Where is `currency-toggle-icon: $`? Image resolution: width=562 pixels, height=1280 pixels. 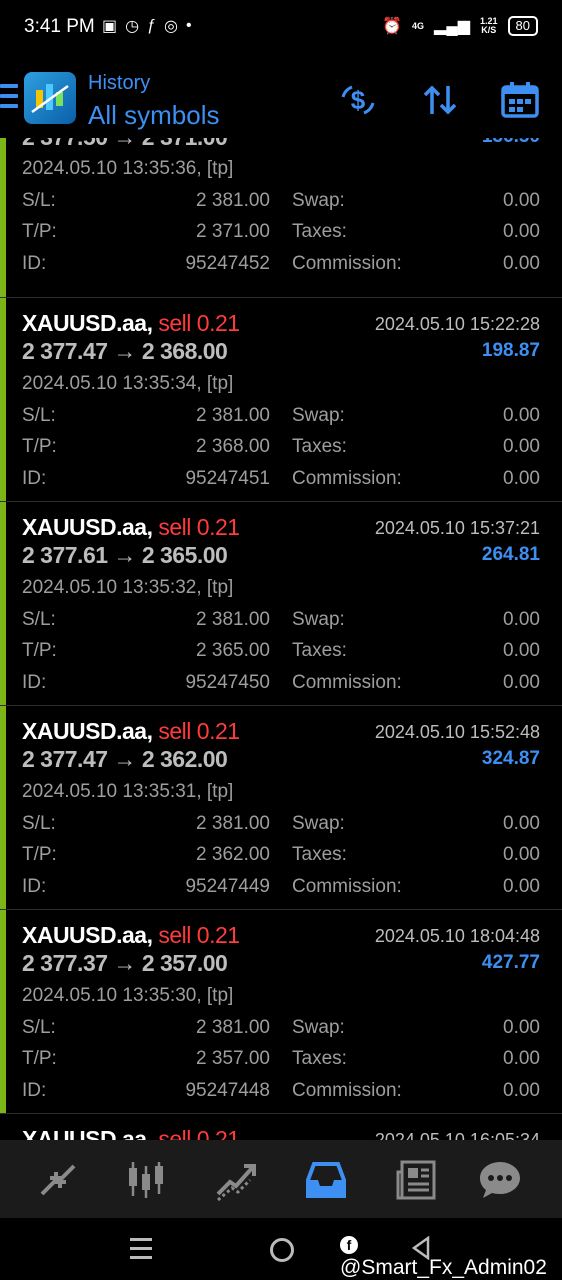 currency-toggle-icon: $ is located at coordinates (358, 100).